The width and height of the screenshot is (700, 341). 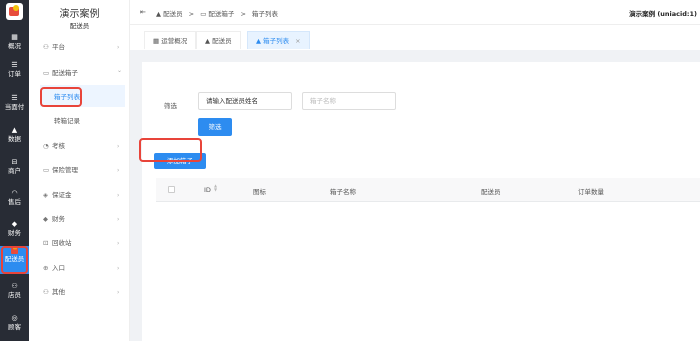 I want to click on sidebar-item-transfer-log: 转箱记录, so click(x=67, y=121).